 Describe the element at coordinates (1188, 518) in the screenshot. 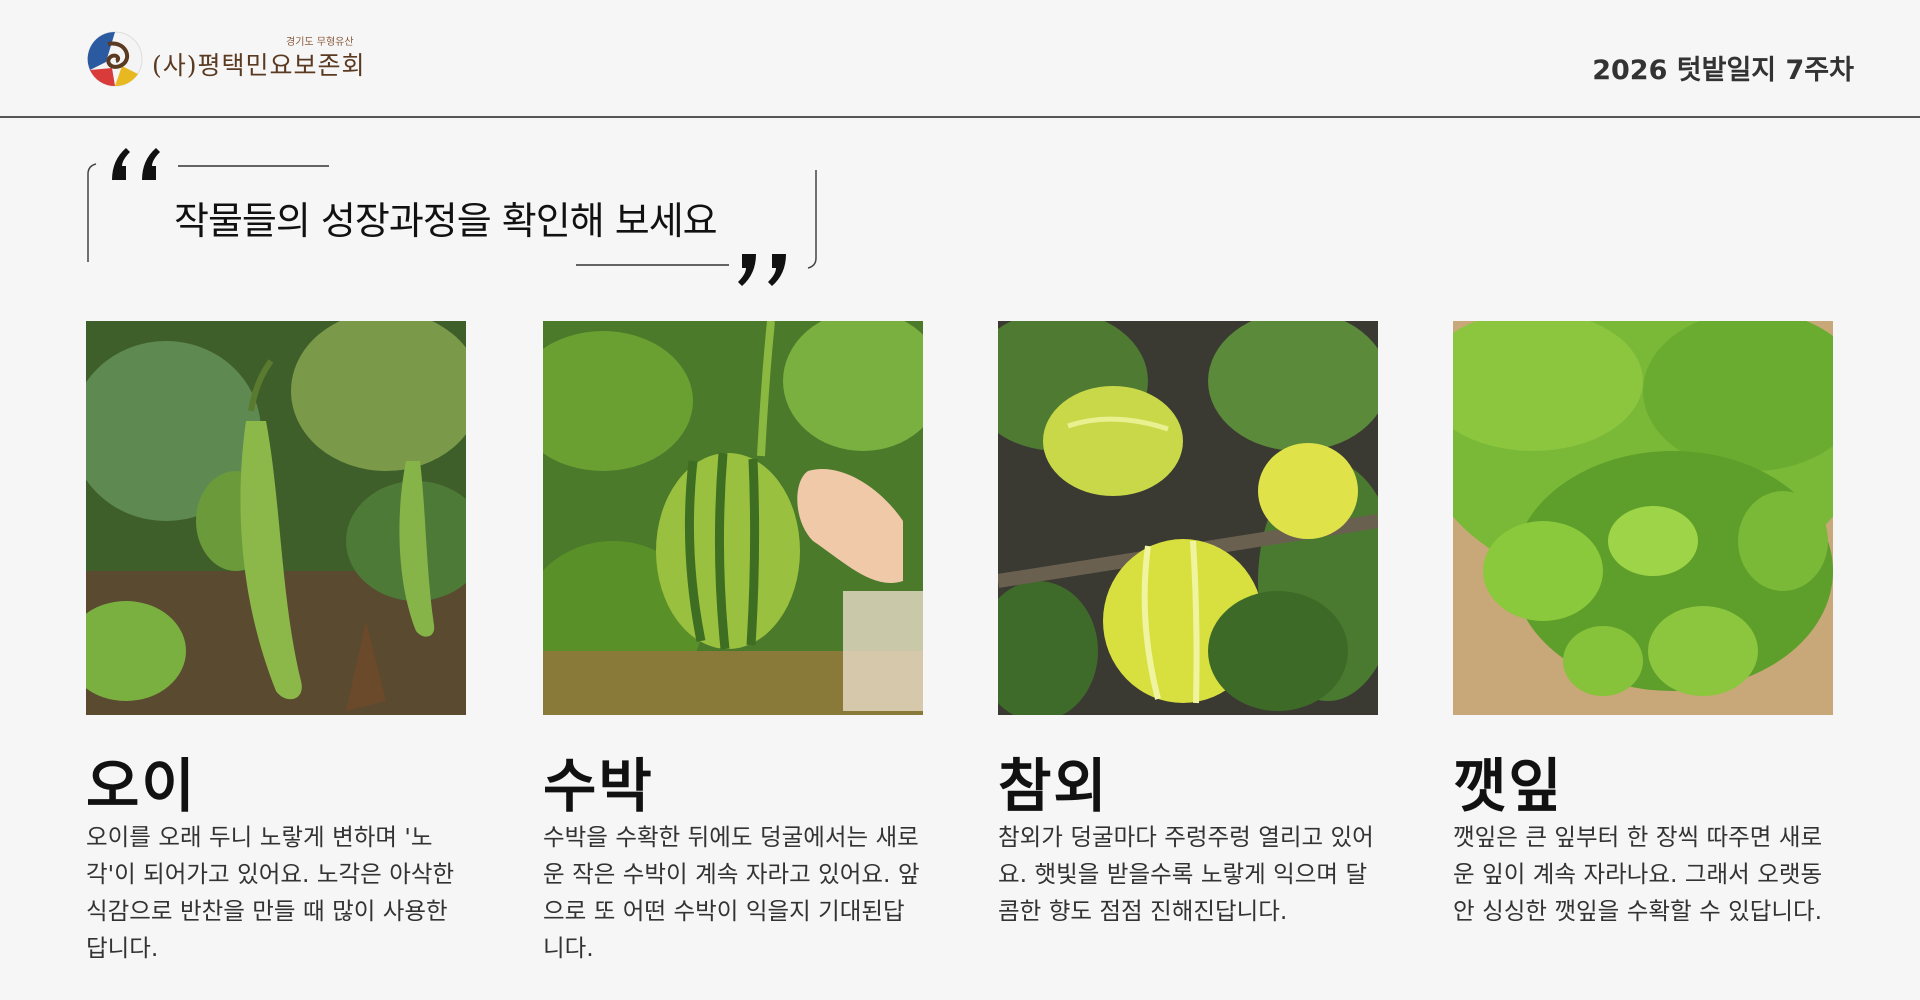

I see `korean-melon-photo` at that location.